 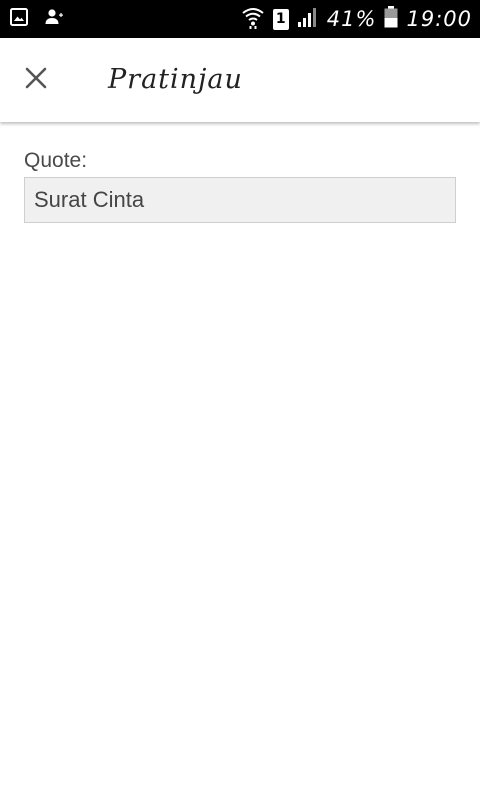 What do you see at coordinates (54, 19) in the screenshot?
I see `person-add-icon` at bounding box center [54, 19].